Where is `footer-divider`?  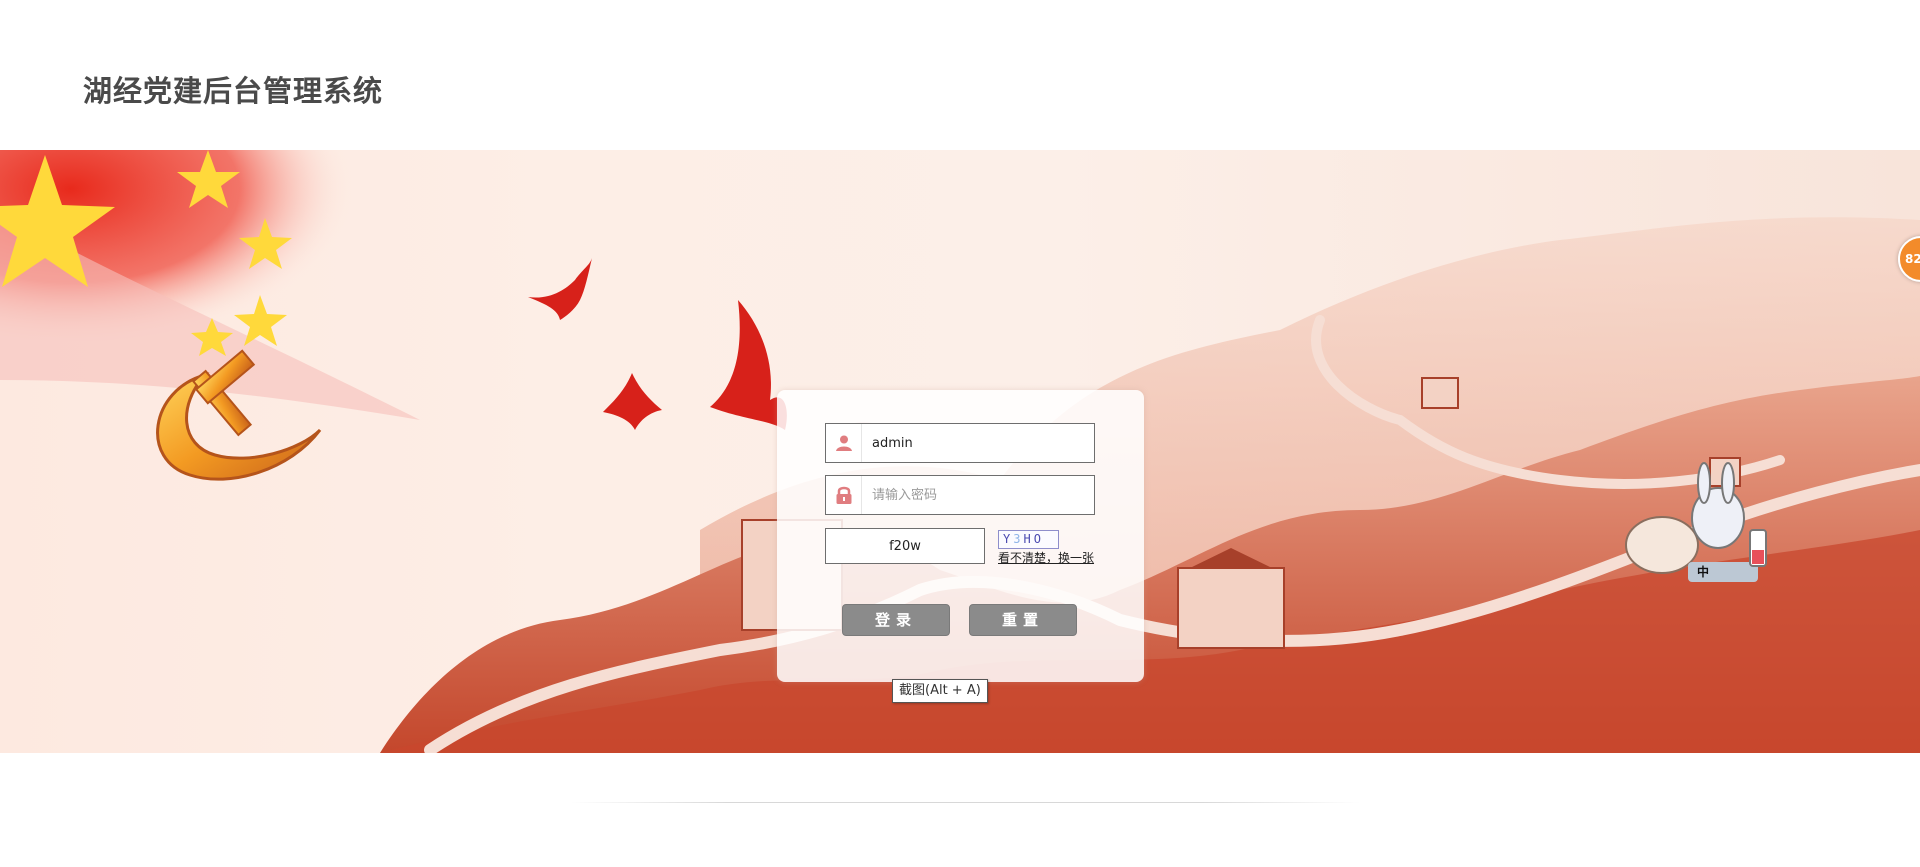 footer-divider is located at coordinates (965, 802).